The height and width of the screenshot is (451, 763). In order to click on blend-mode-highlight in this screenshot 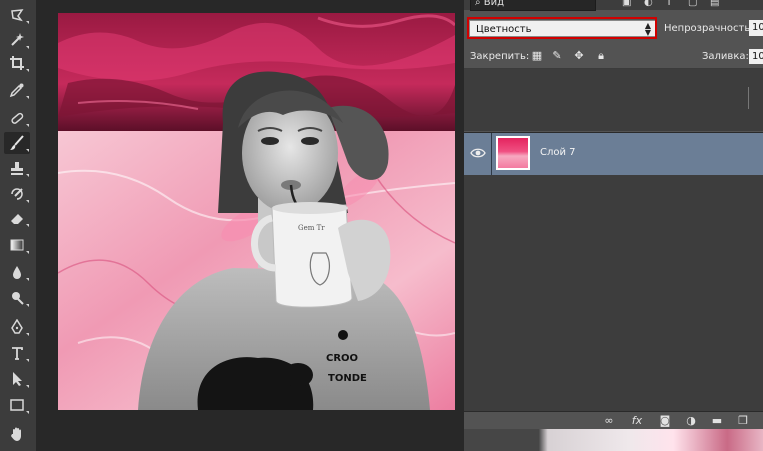, I will do `click(562, 28)`.